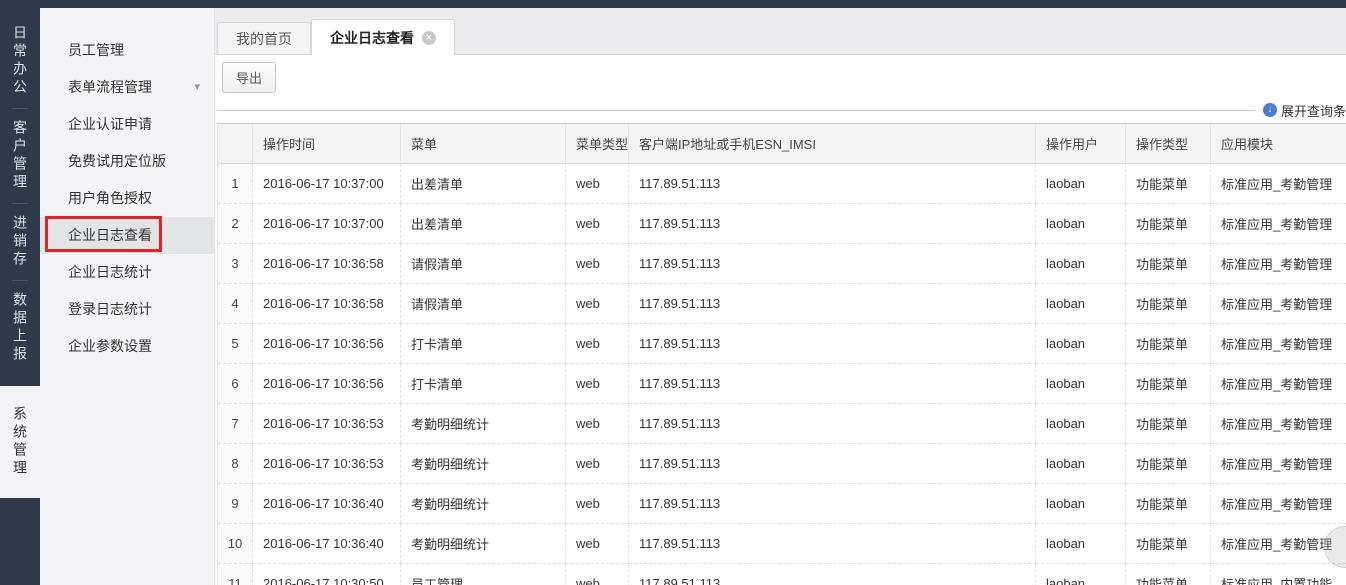  What do you see at coordinates (429, 37) in the screenshot?
I see `tab-close-icon: ×` at bounding box center [429, 37].